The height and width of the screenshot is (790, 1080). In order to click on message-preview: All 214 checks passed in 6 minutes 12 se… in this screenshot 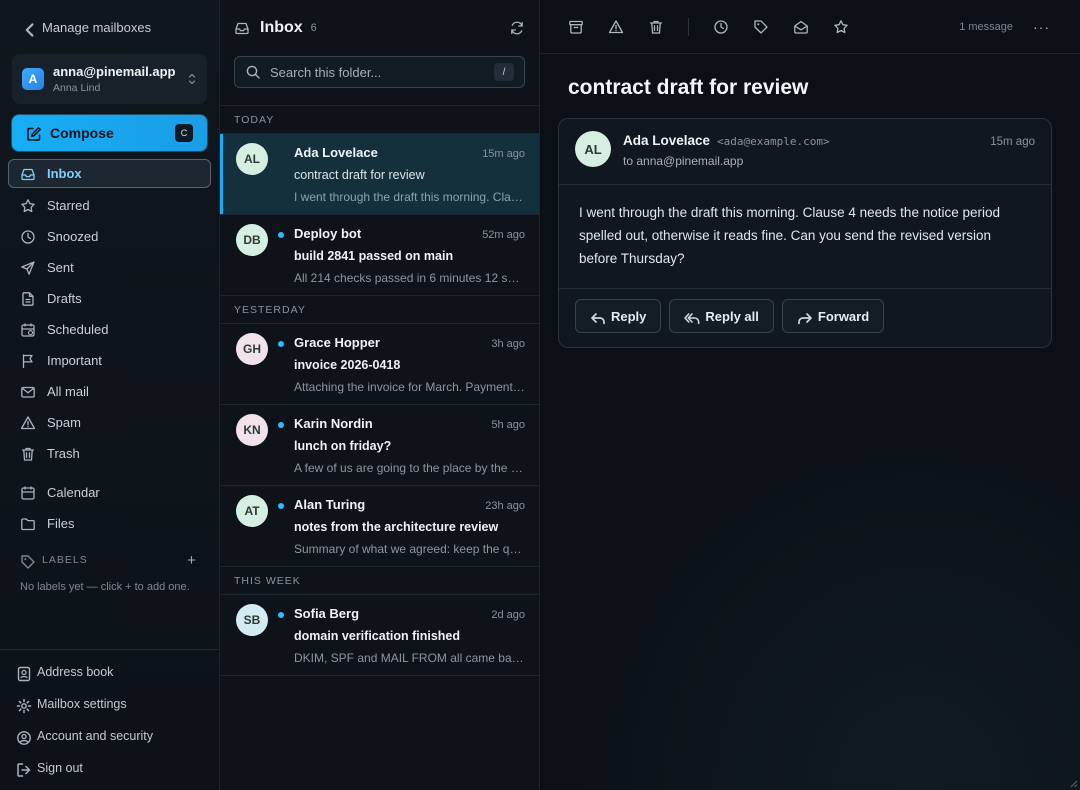, I will do `click(409, 278)`.